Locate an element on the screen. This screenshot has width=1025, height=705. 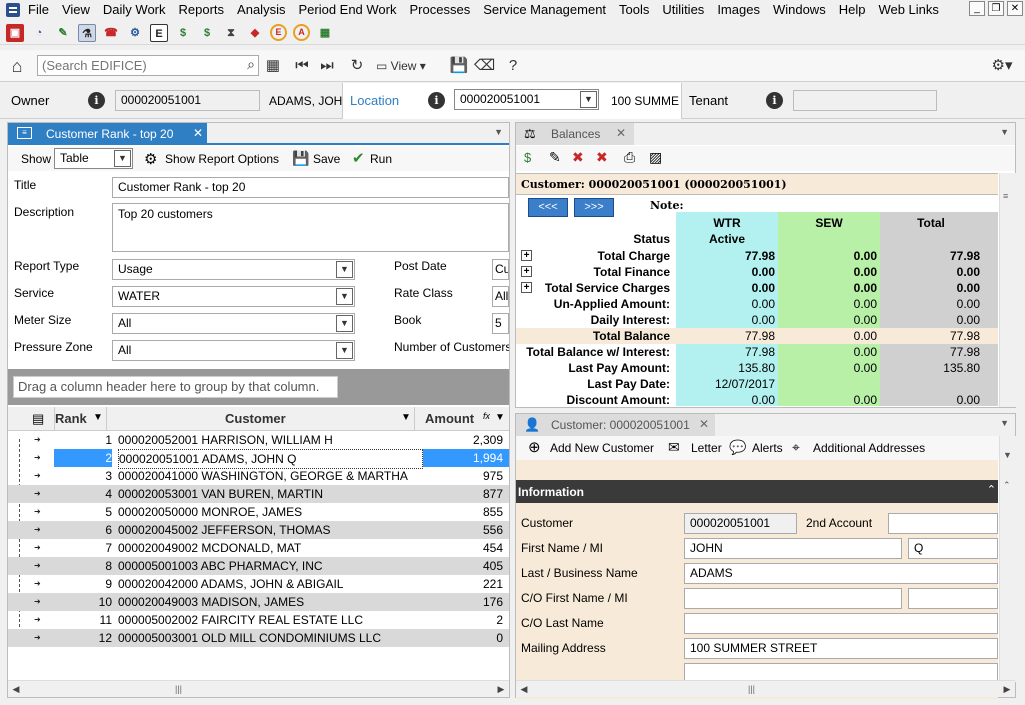
menu-item-reports: Reports is located at coordinates (202, 10).